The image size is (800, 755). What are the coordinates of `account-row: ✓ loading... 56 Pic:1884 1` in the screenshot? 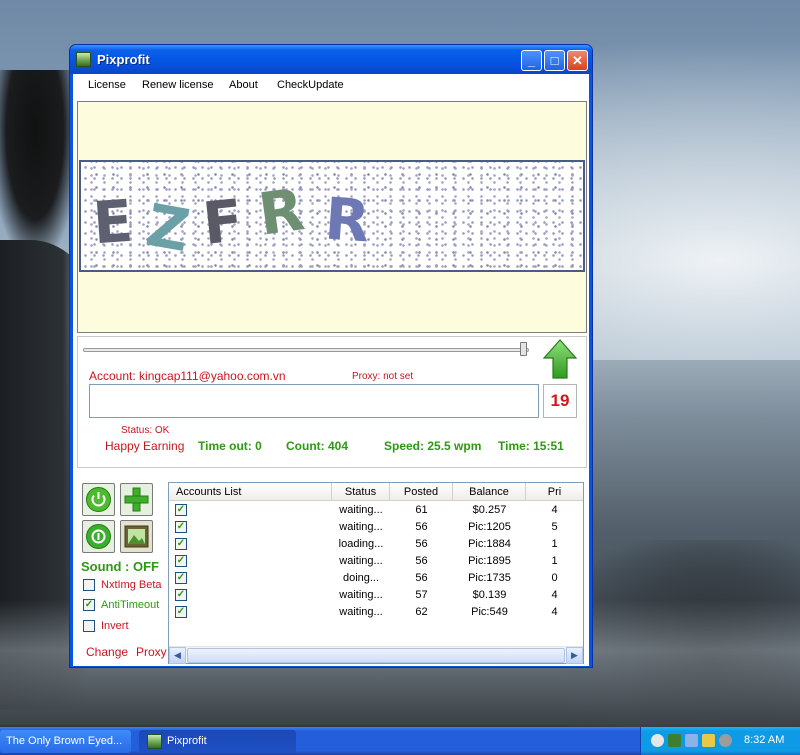 It's located at (376, 544).